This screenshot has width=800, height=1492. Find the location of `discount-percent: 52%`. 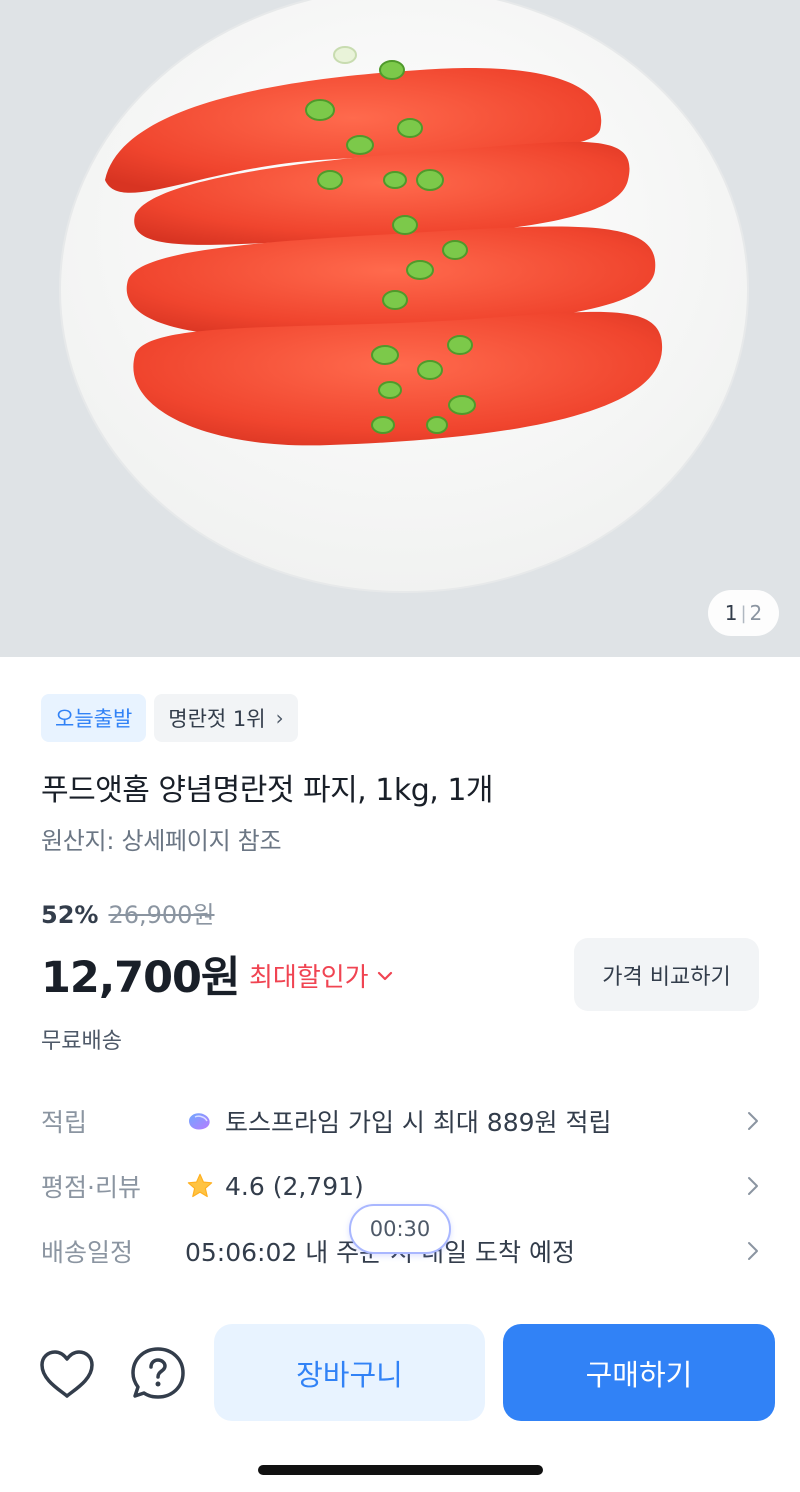

discount-percent: 52% is located at coordinates (70, 915).